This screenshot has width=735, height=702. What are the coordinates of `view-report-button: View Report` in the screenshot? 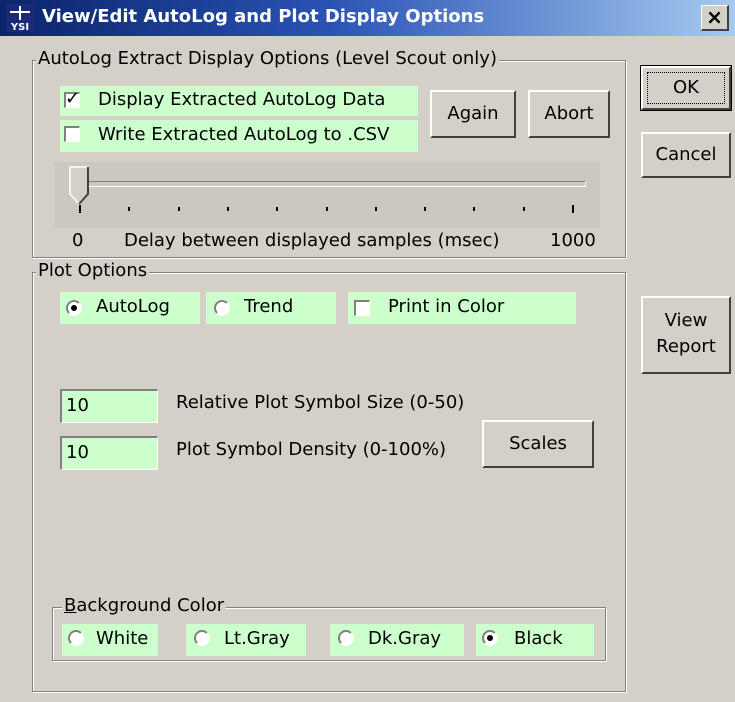 It's located at (686, 335).